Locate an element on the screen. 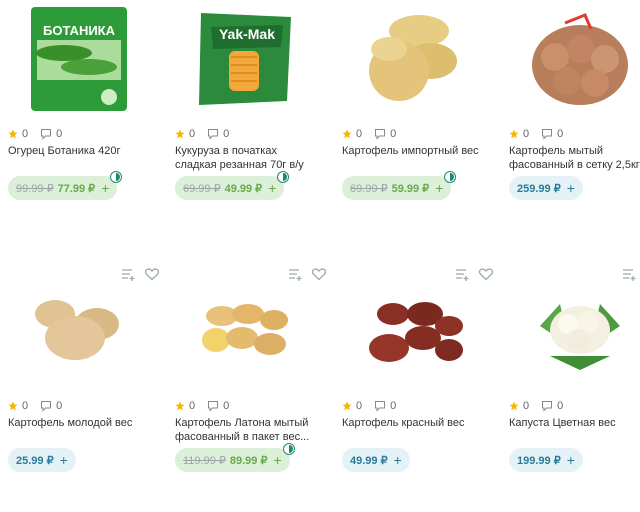  add-to-cart-button: 69.99 ₽ 49.99 ₽ + is located at coordinates (232, 185).